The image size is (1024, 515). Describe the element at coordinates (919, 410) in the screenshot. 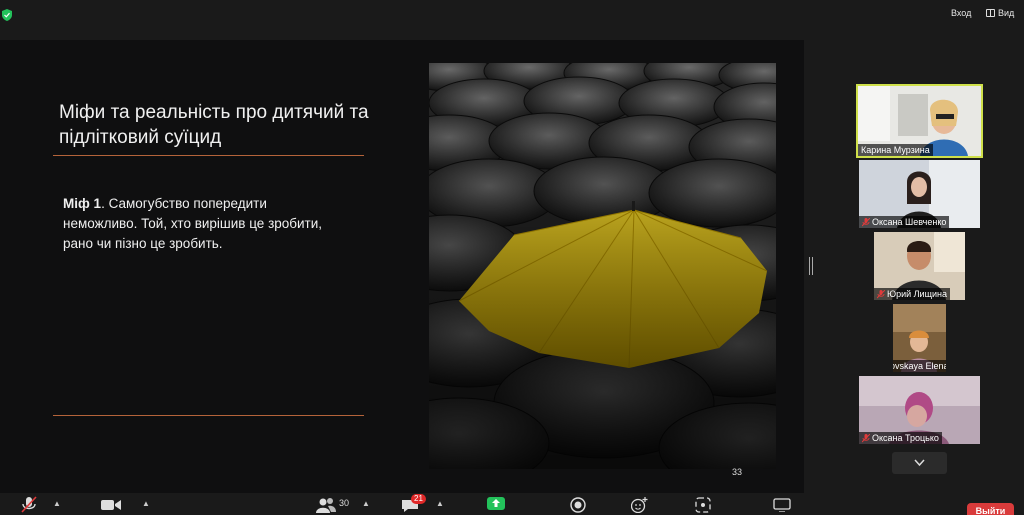

I see `participant-tile: Оксана Троцько` at that location.